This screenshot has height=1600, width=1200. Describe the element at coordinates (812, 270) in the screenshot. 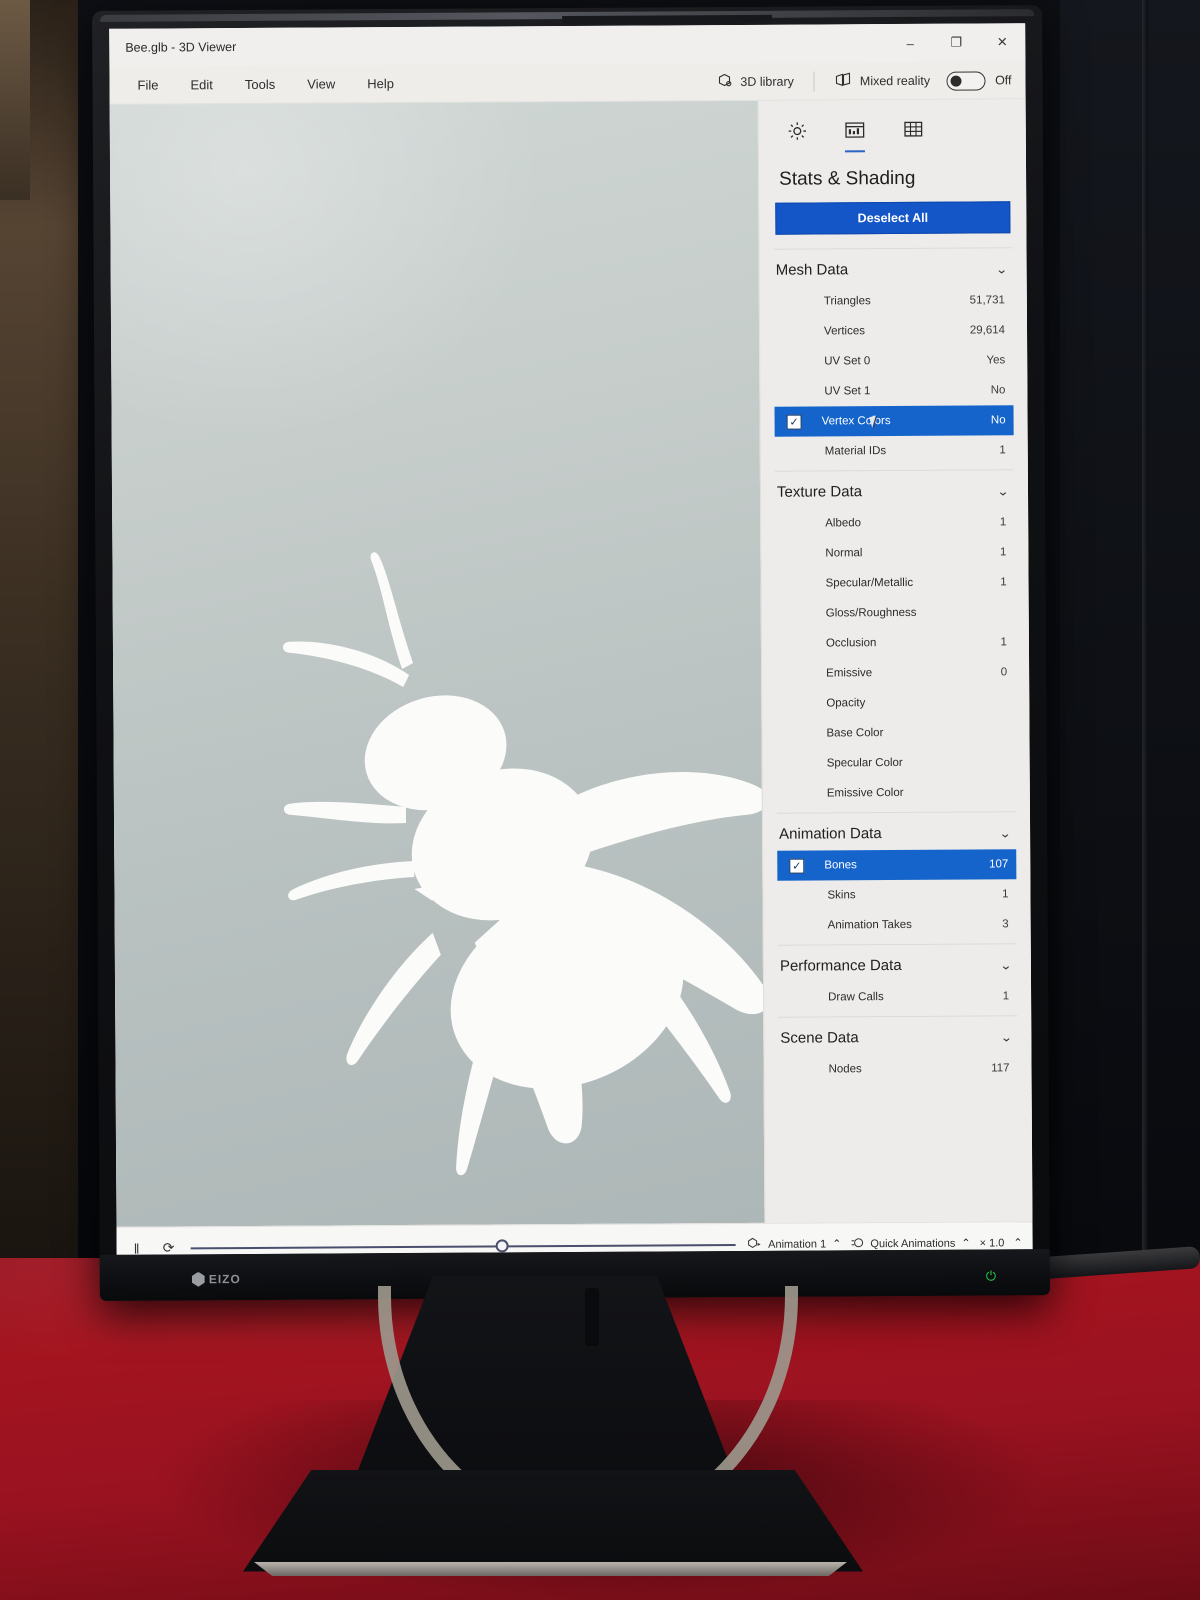

I see `section-title: Mesh Data` at that location.